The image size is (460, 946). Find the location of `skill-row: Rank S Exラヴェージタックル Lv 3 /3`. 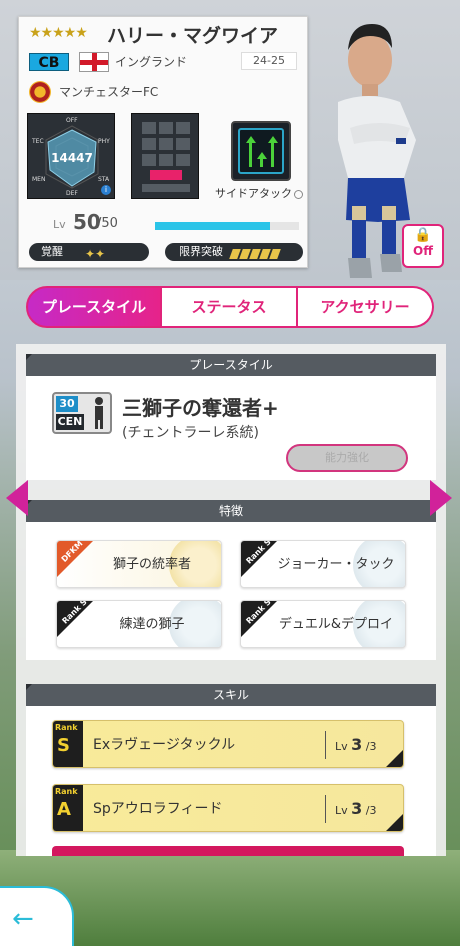

skill-row: Rank S Exラヴェージタックル Lv 3 /3 is located at coordinates (228, 744).